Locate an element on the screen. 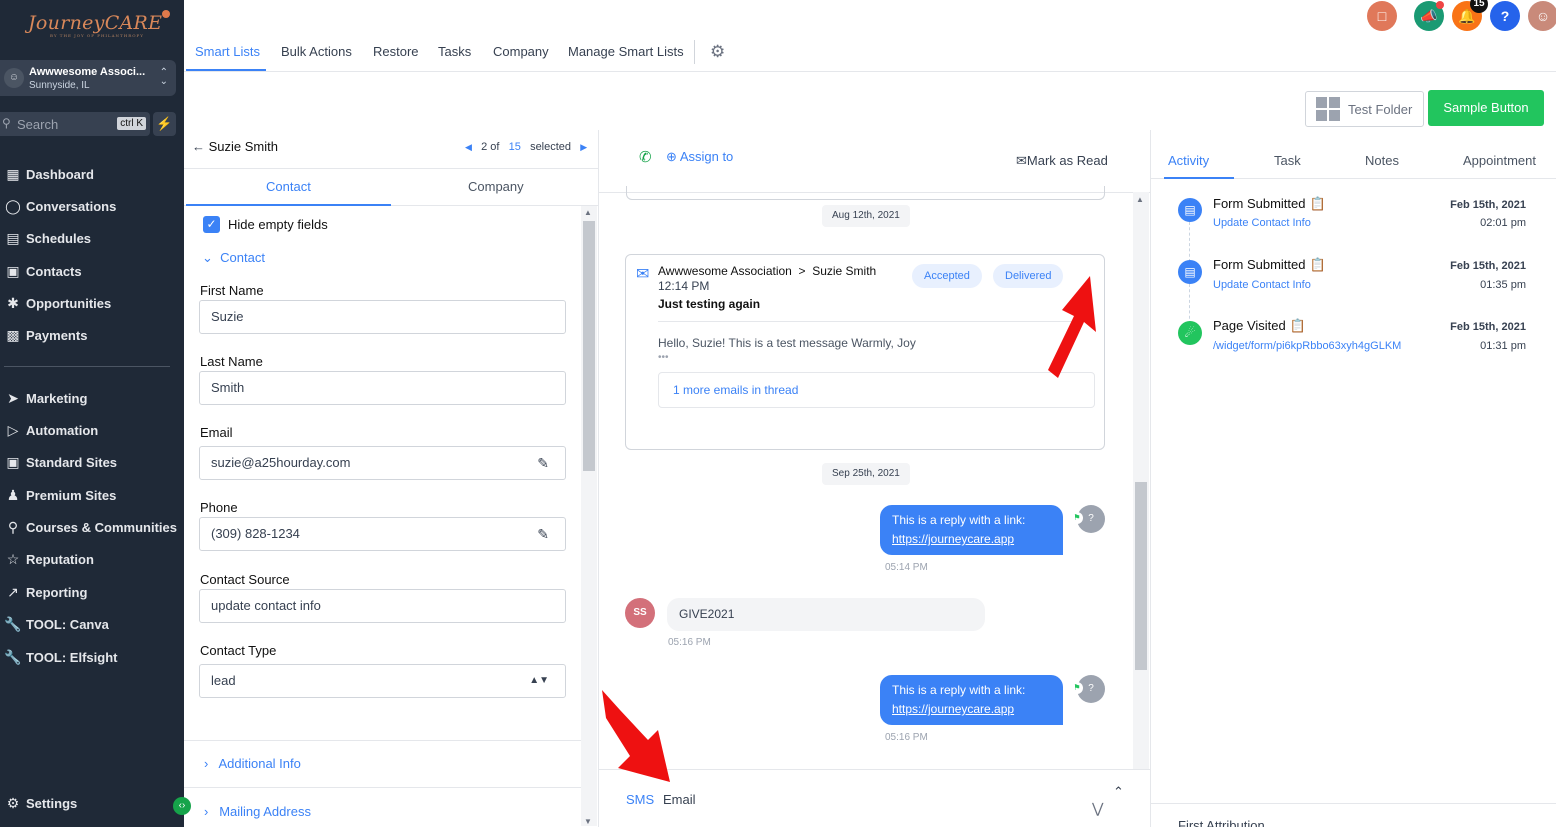  bell-icon: 🔔 15 is located at coordinates (1470, 15).